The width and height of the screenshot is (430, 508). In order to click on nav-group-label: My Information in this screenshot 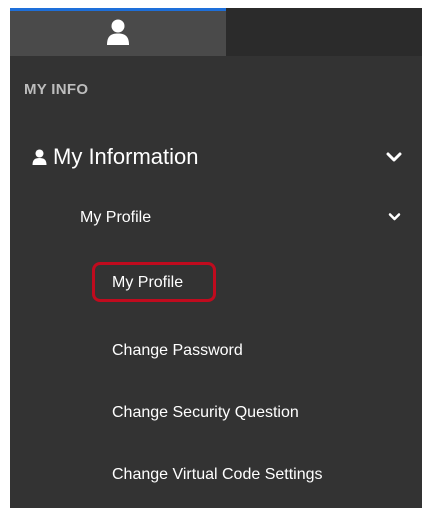, I will do `click(126, 156)`.